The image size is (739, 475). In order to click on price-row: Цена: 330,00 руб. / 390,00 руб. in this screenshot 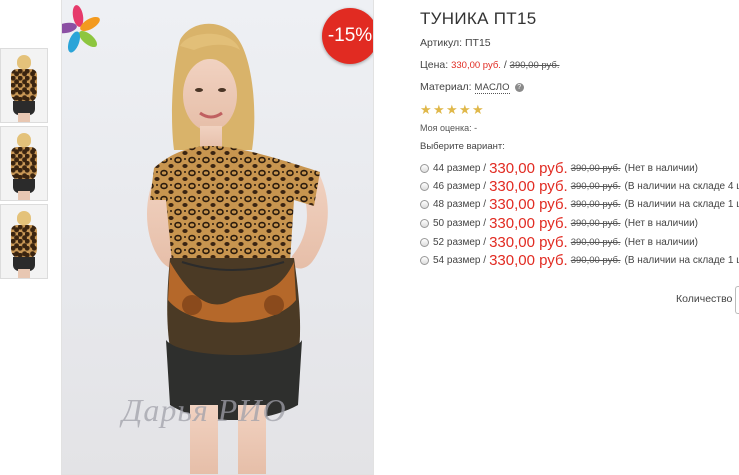, I will do `click(489, 65)`.